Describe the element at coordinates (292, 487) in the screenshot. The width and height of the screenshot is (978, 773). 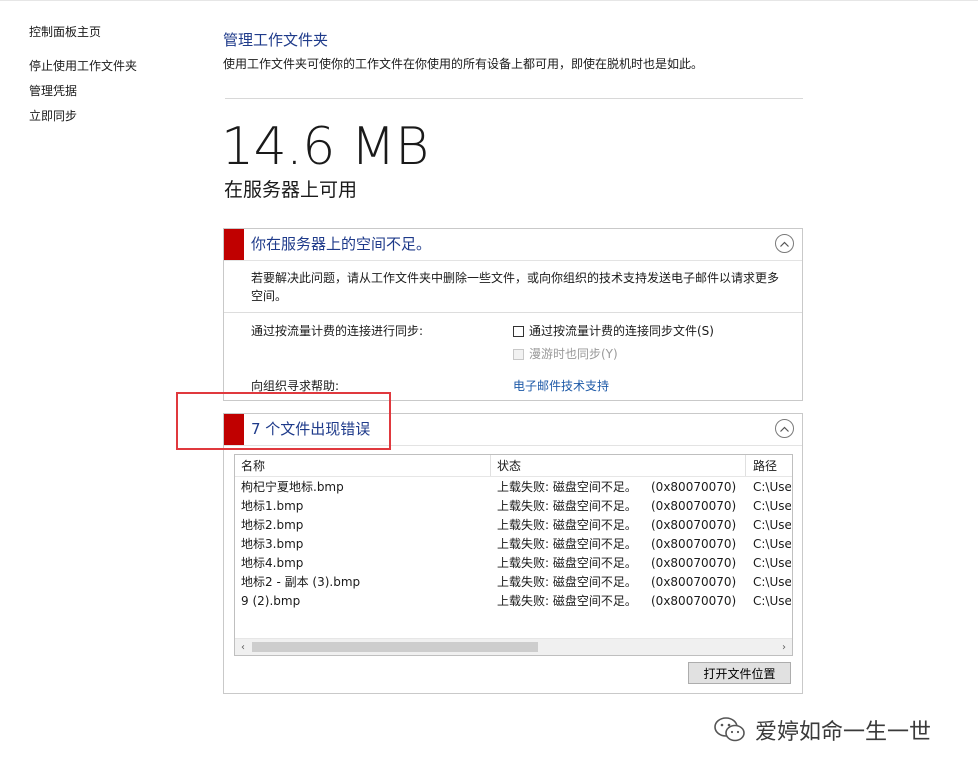
I see `cell-name: 枸杞宁夏地标.bmp` at that location.